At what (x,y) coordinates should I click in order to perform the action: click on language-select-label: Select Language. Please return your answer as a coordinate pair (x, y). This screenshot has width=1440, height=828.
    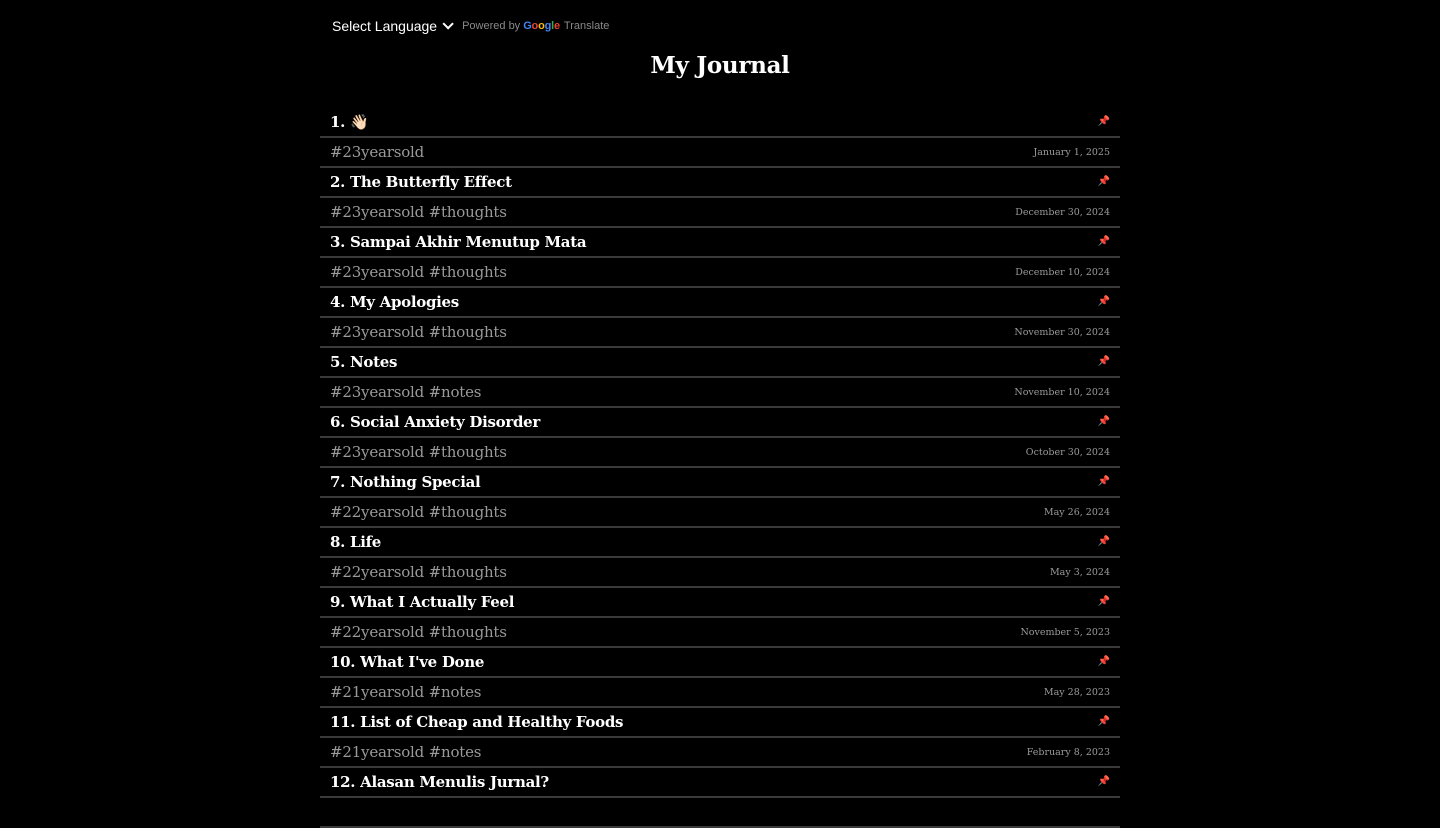
    Looking at the image, I should click on (385, 26).